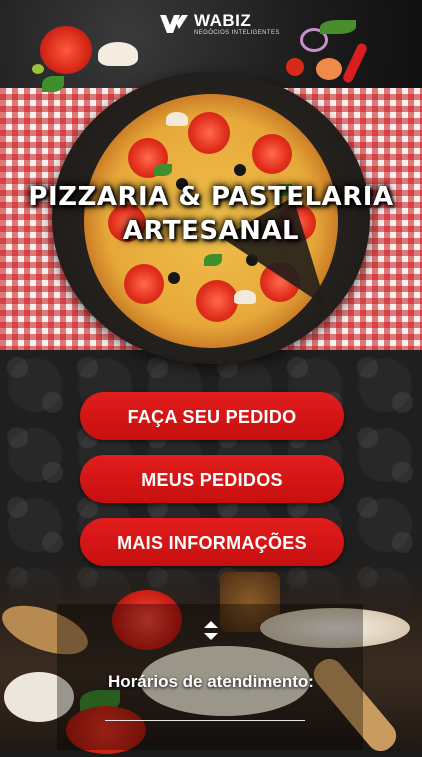  I want to click on logo-name: WABIZ, so click(223, 20).